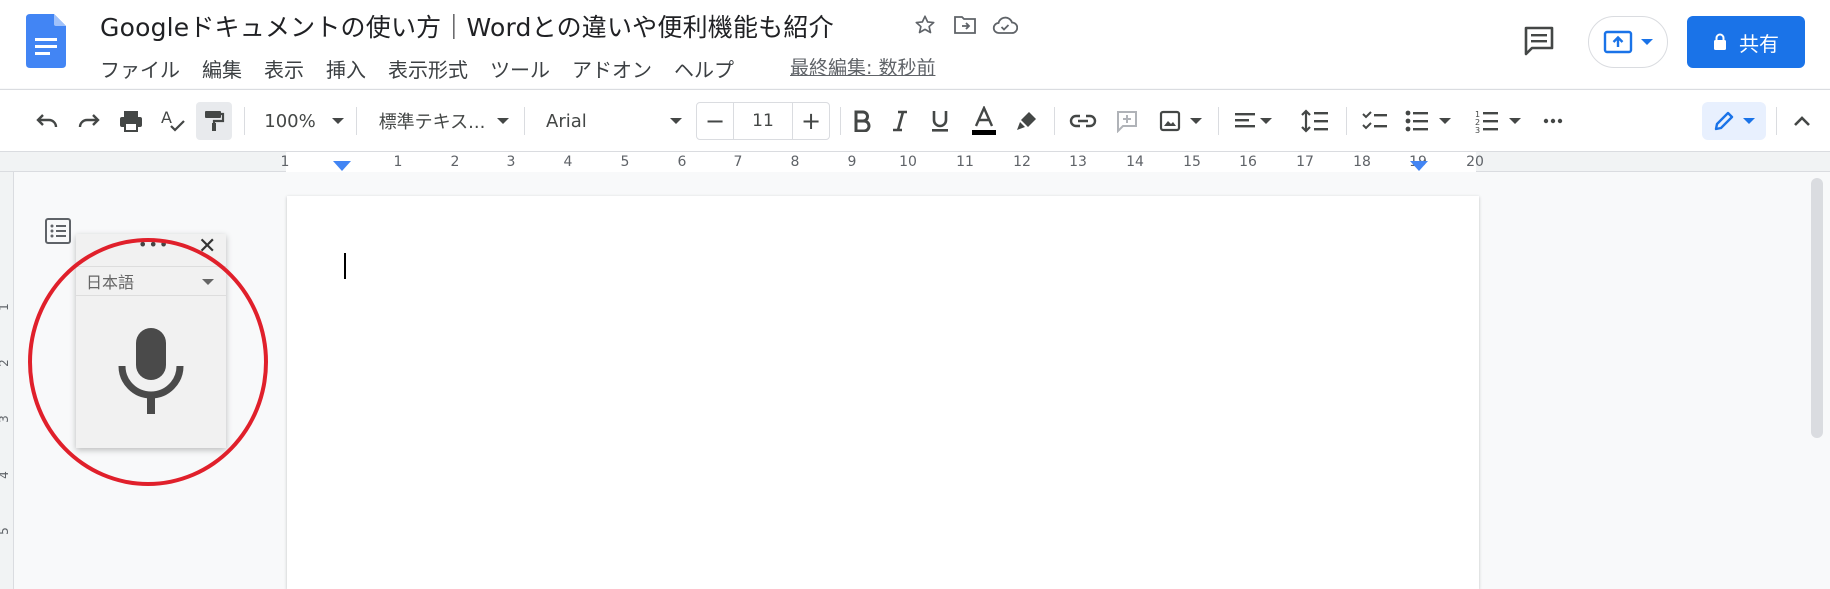 The height and width of the screenshot is (589, 1830). I want to click on font-size-input: 11, so click(763, 121).